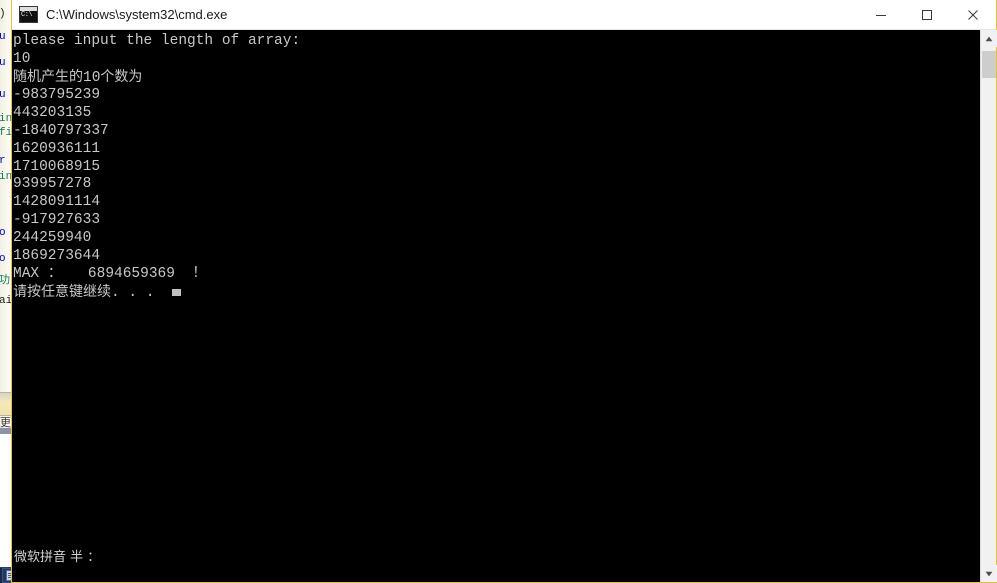  I want to click on console-scrollbar, so click(988, 306).